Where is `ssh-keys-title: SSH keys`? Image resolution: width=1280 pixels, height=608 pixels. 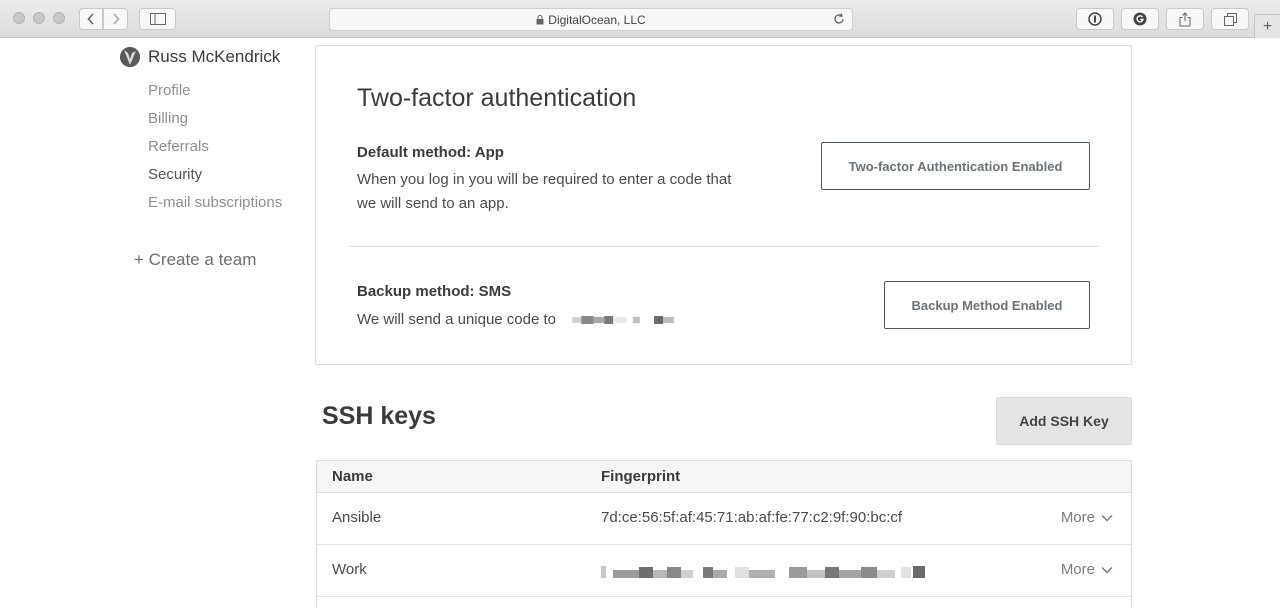
ssh-keys-title: SSH keys is located at coordinates (379, 416).